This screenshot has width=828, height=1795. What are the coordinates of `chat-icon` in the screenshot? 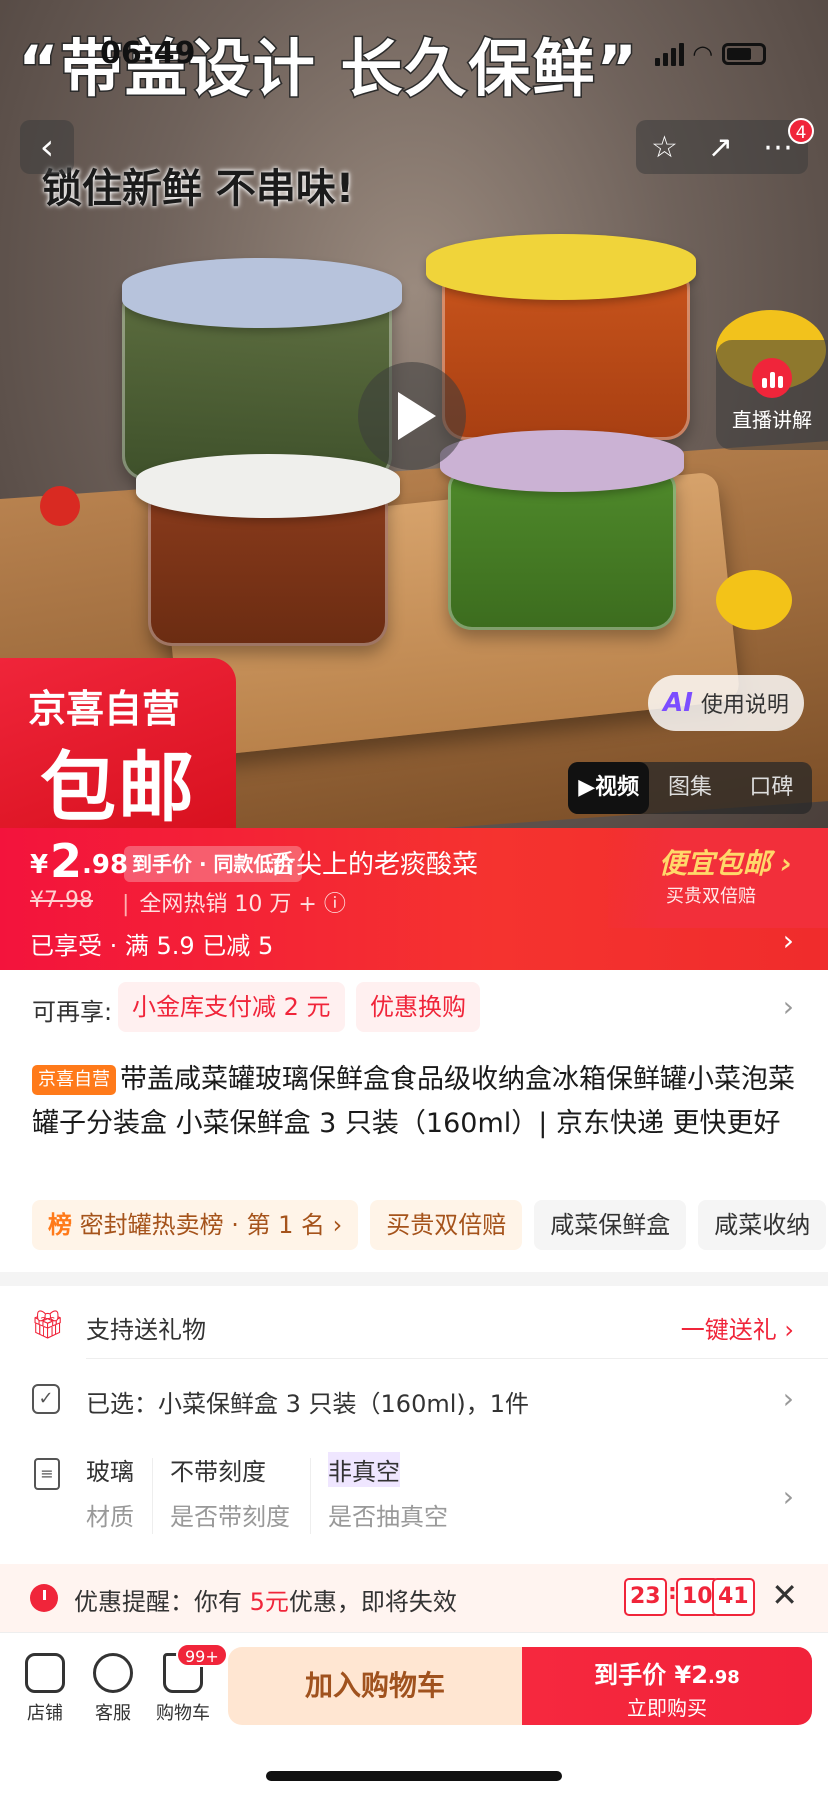 It's located at (113, 1673).